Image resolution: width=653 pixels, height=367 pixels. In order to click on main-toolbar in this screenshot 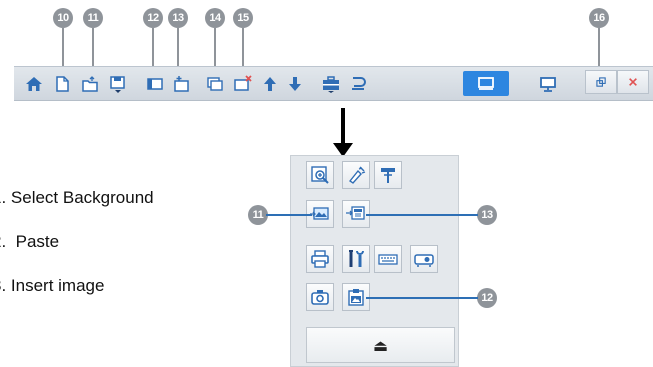, I will do `click(333, 83)`.